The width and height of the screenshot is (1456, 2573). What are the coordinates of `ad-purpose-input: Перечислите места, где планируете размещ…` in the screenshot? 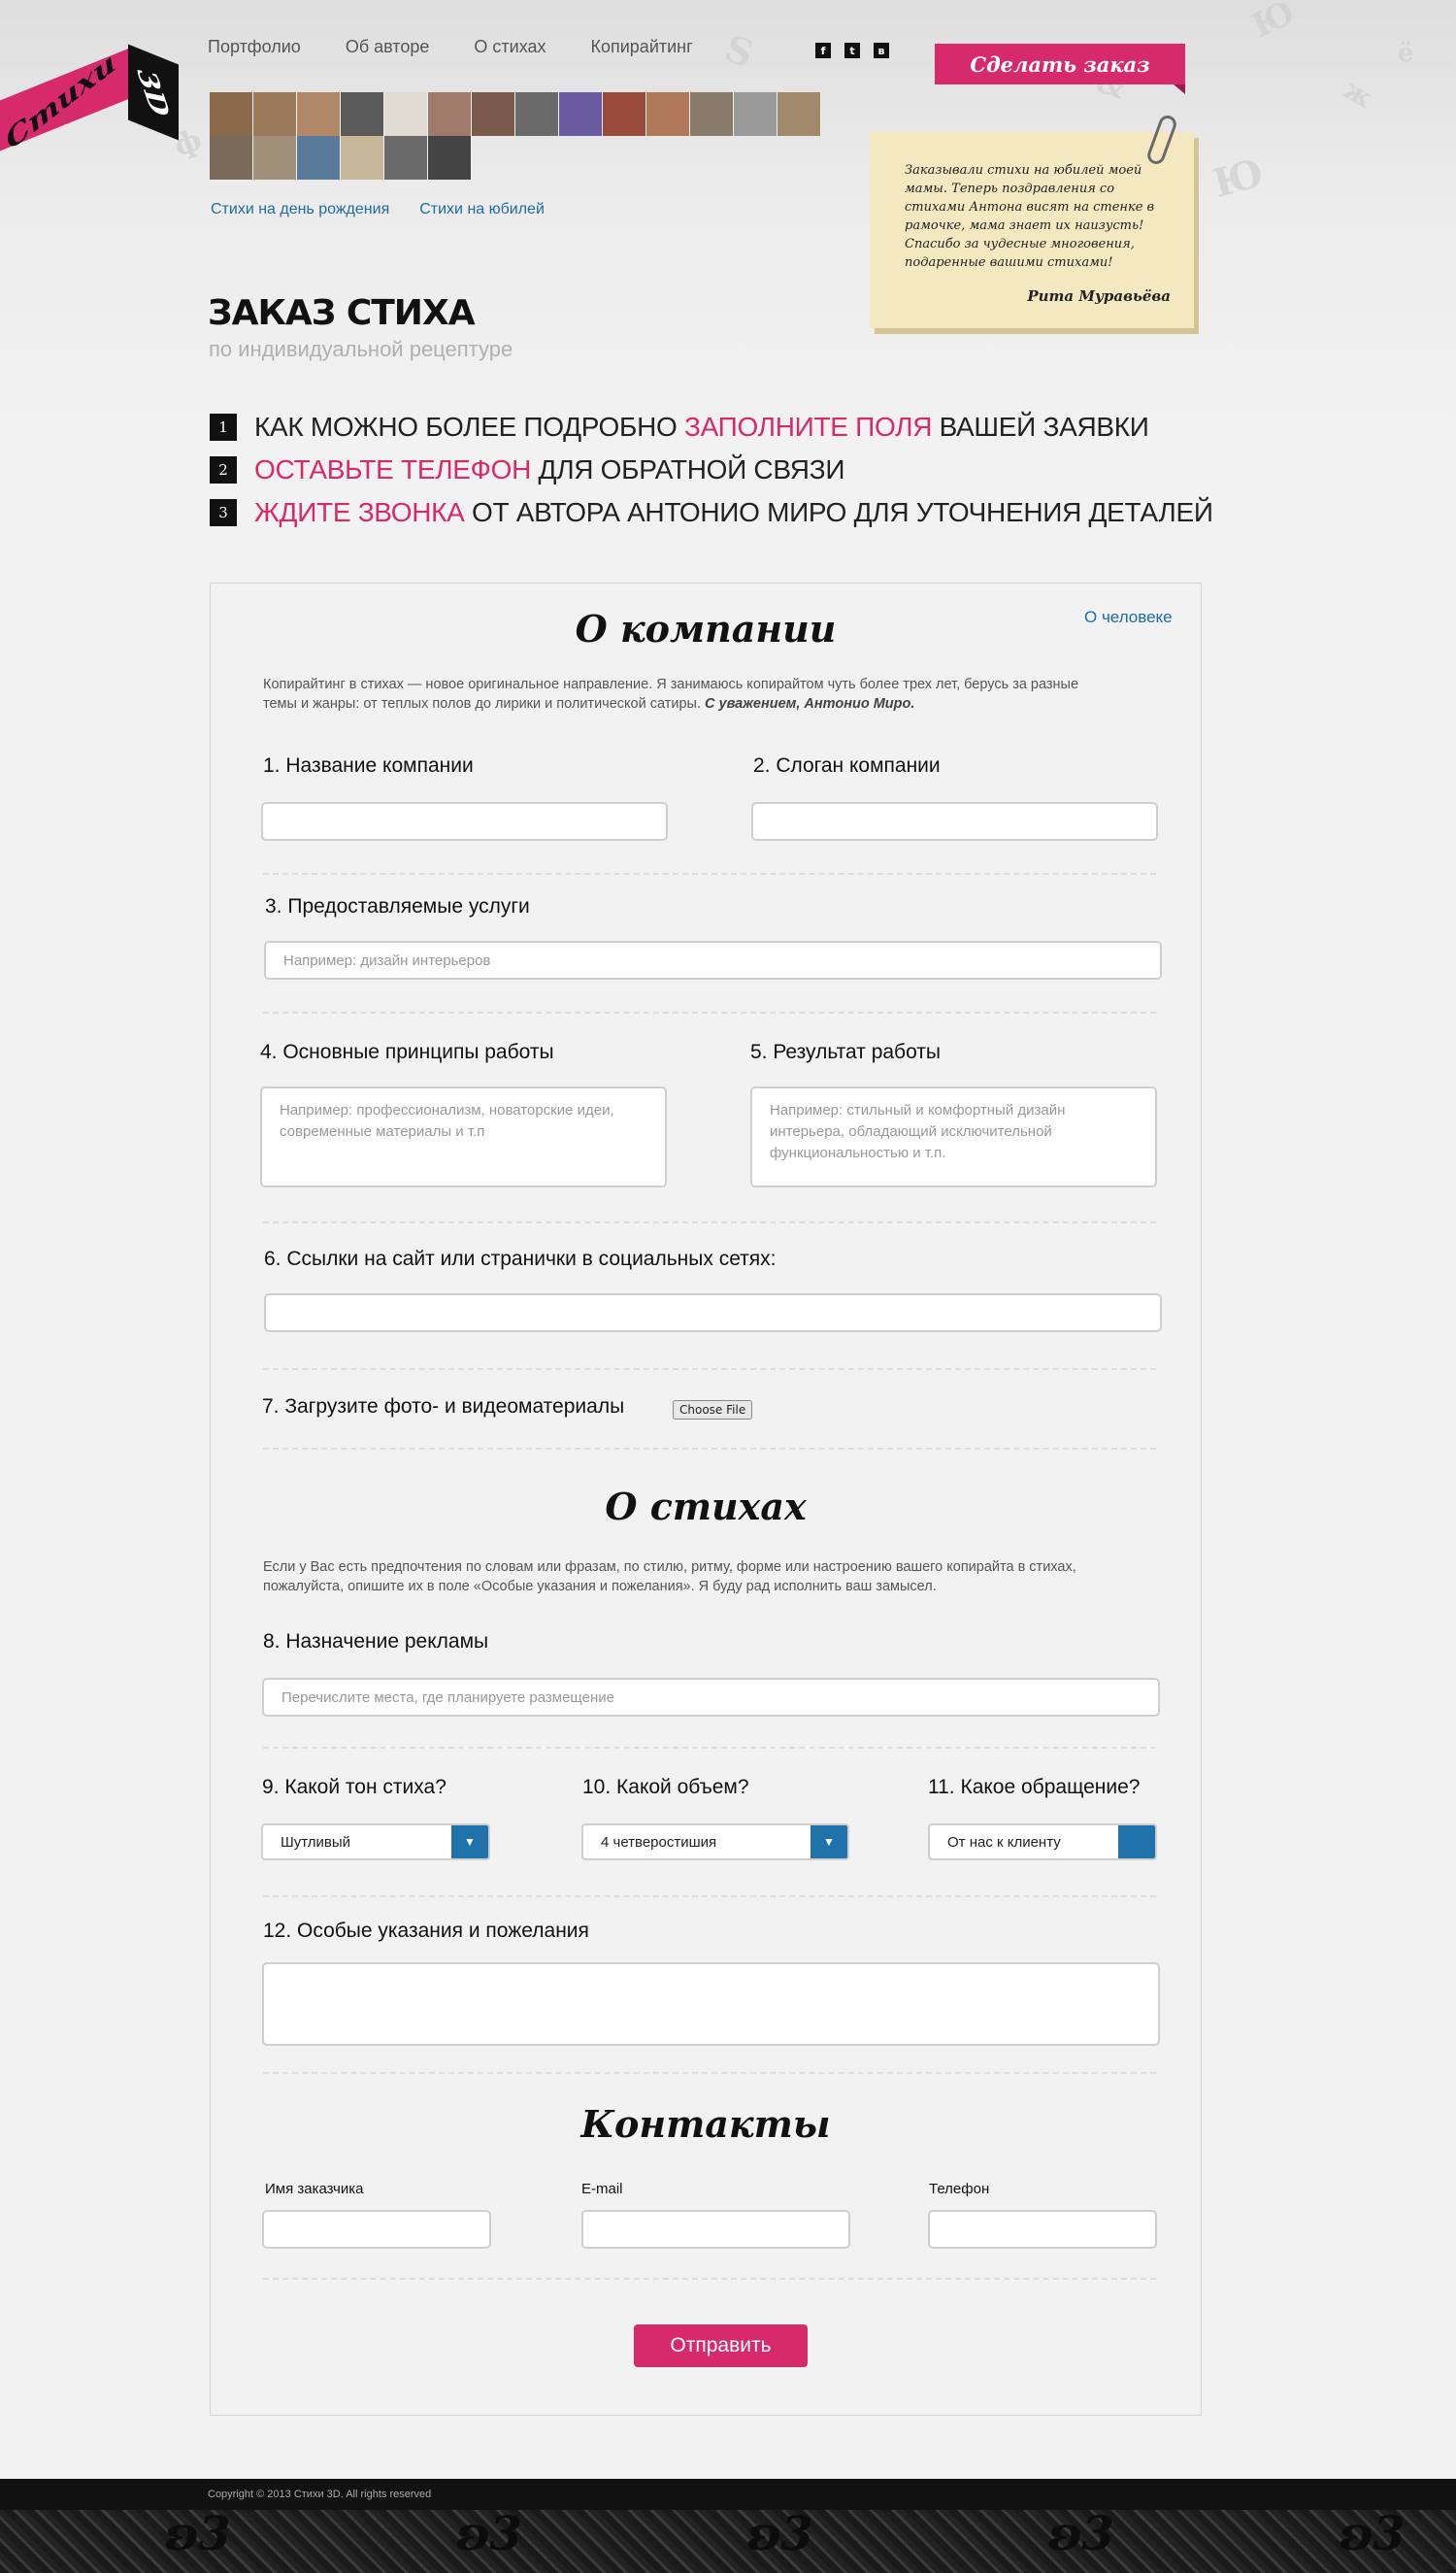 It's located at (711, 1697).